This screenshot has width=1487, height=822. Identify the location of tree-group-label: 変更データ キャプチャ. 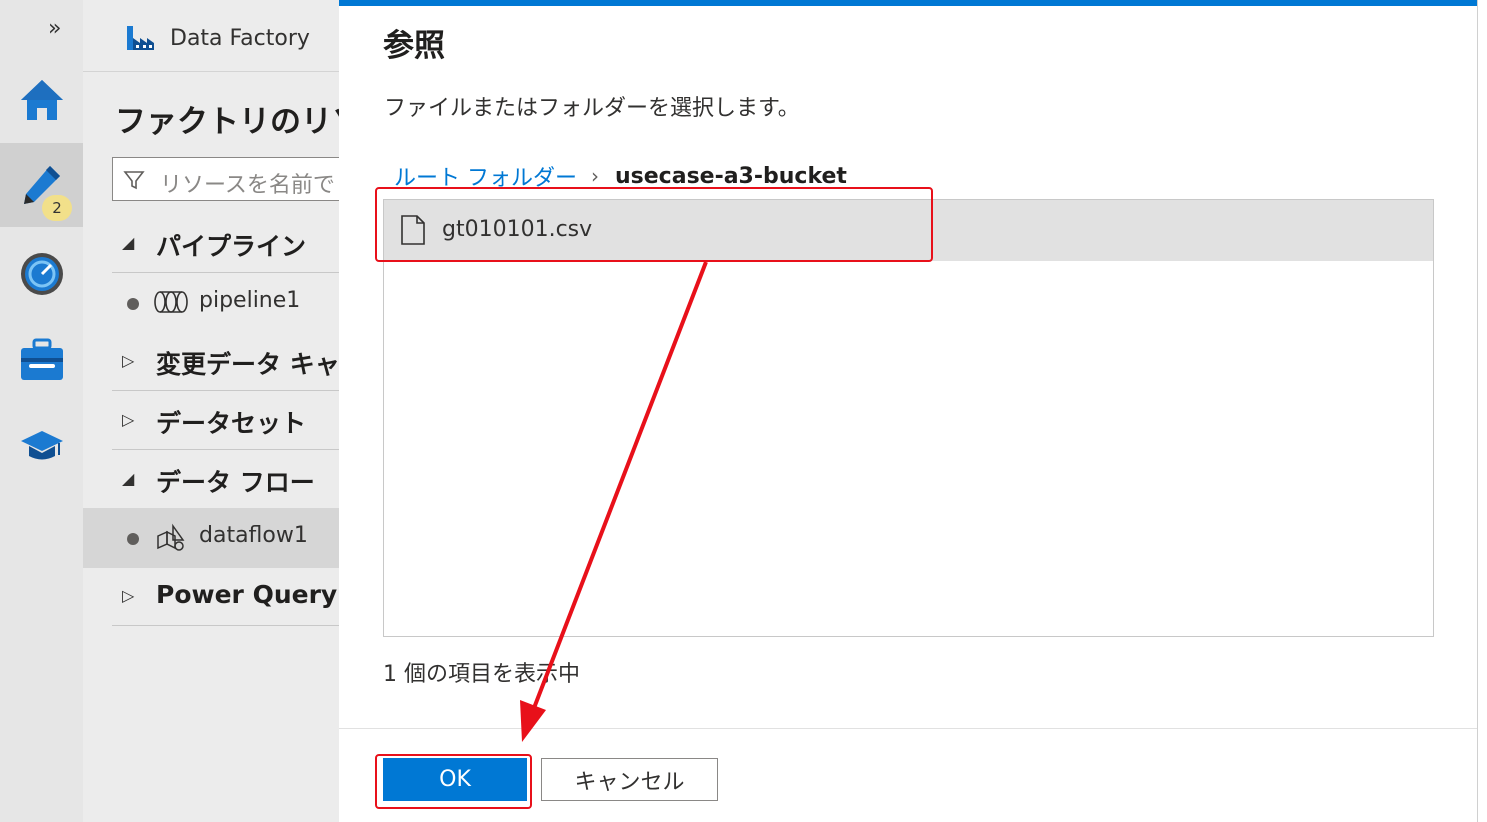
(247, 364).